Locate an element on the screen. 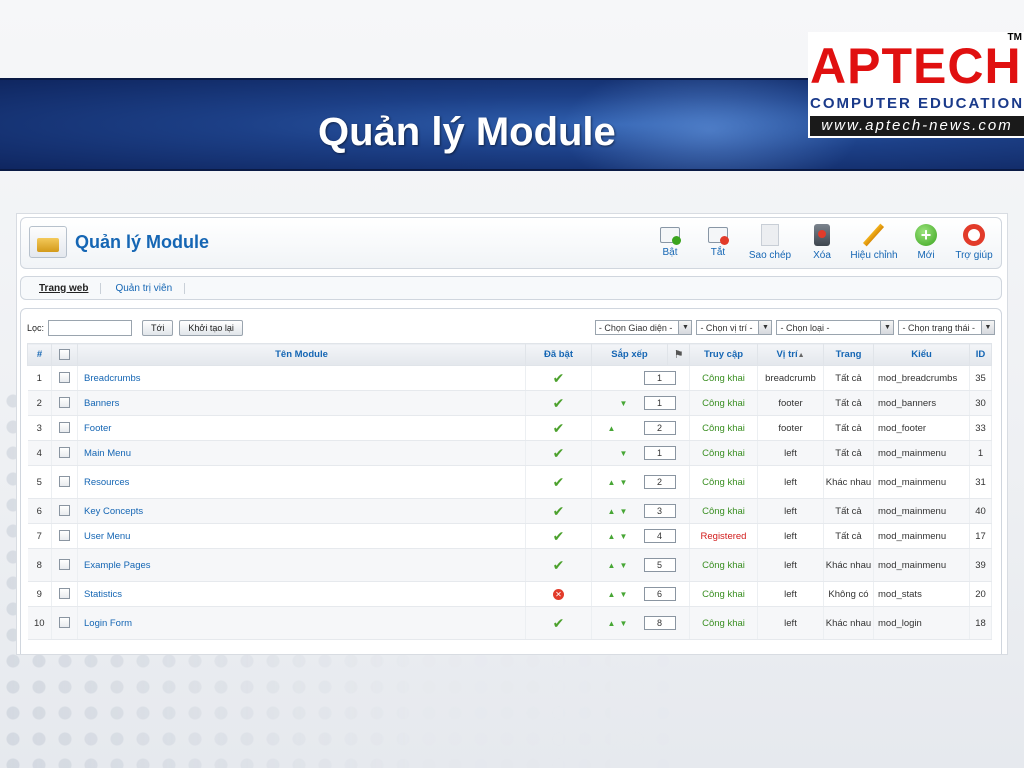  module-name-link: Main Menu is located at coordinates (301, 453).